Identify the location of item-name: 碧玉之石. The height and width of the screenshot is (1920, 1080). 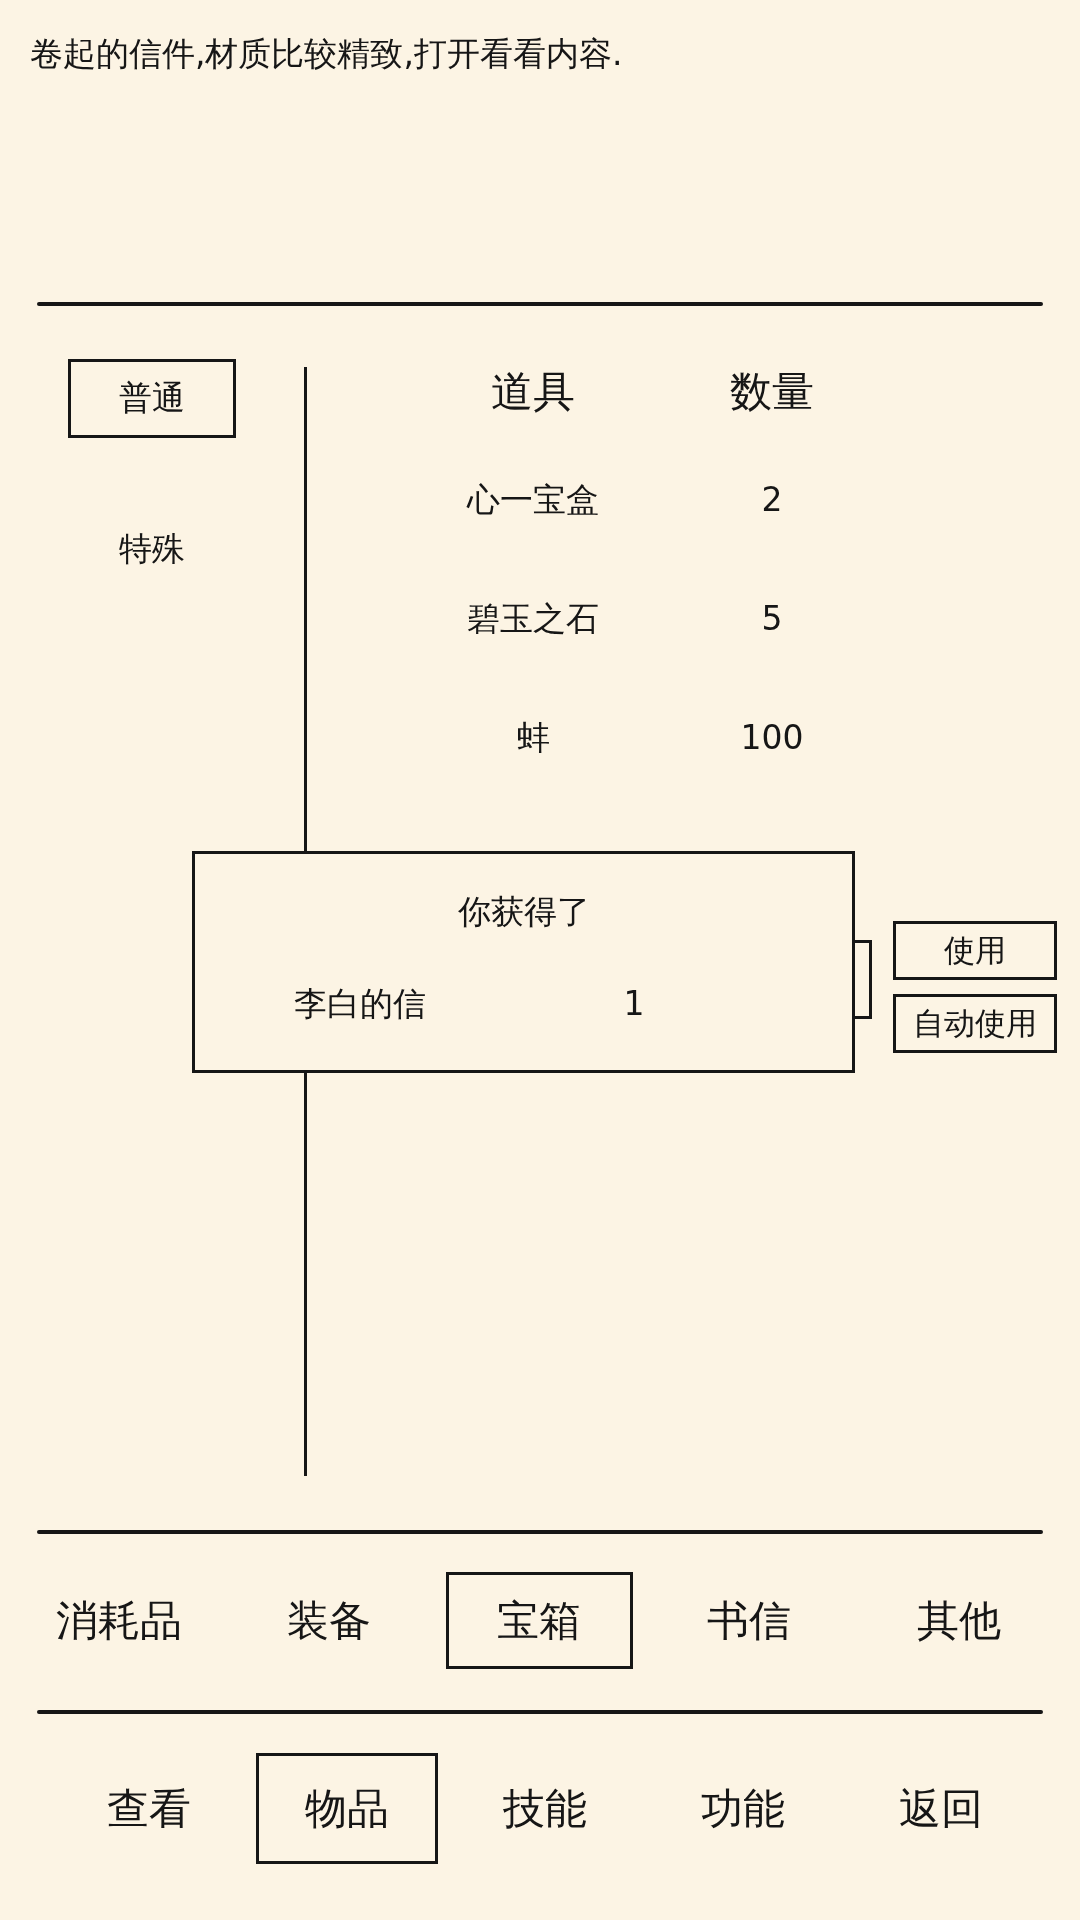
(533, 618).